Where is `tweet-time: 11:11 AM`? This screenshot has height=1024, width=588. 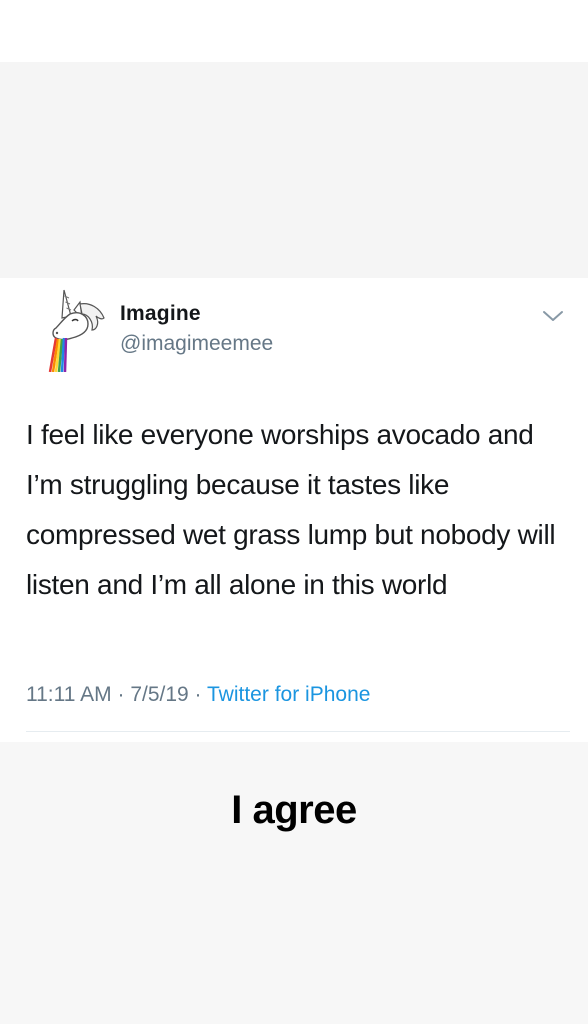
tweet-time: 11:11 AM is located at coordinates (69, 694).